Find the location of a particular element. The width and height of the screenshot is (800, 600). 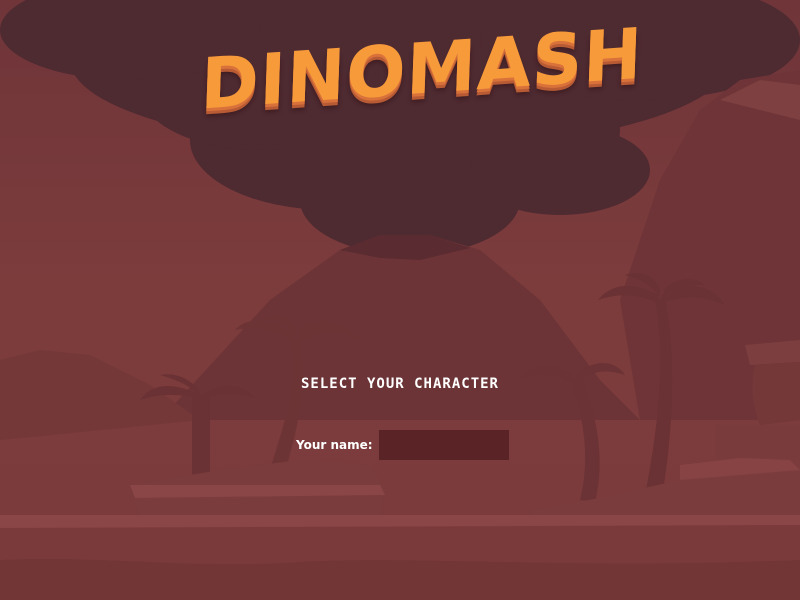

character-select-title: SELECT YOUR CHARACTER is located at coordinates (399, 384).